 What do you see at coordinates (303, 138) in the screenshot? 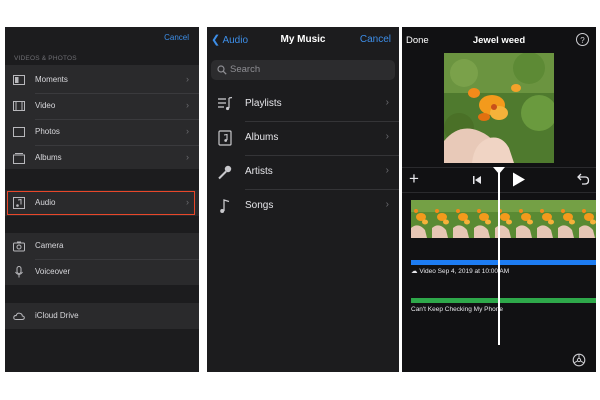
I see `music-item-albums: Albums ›` at bounding box center [303, 138].